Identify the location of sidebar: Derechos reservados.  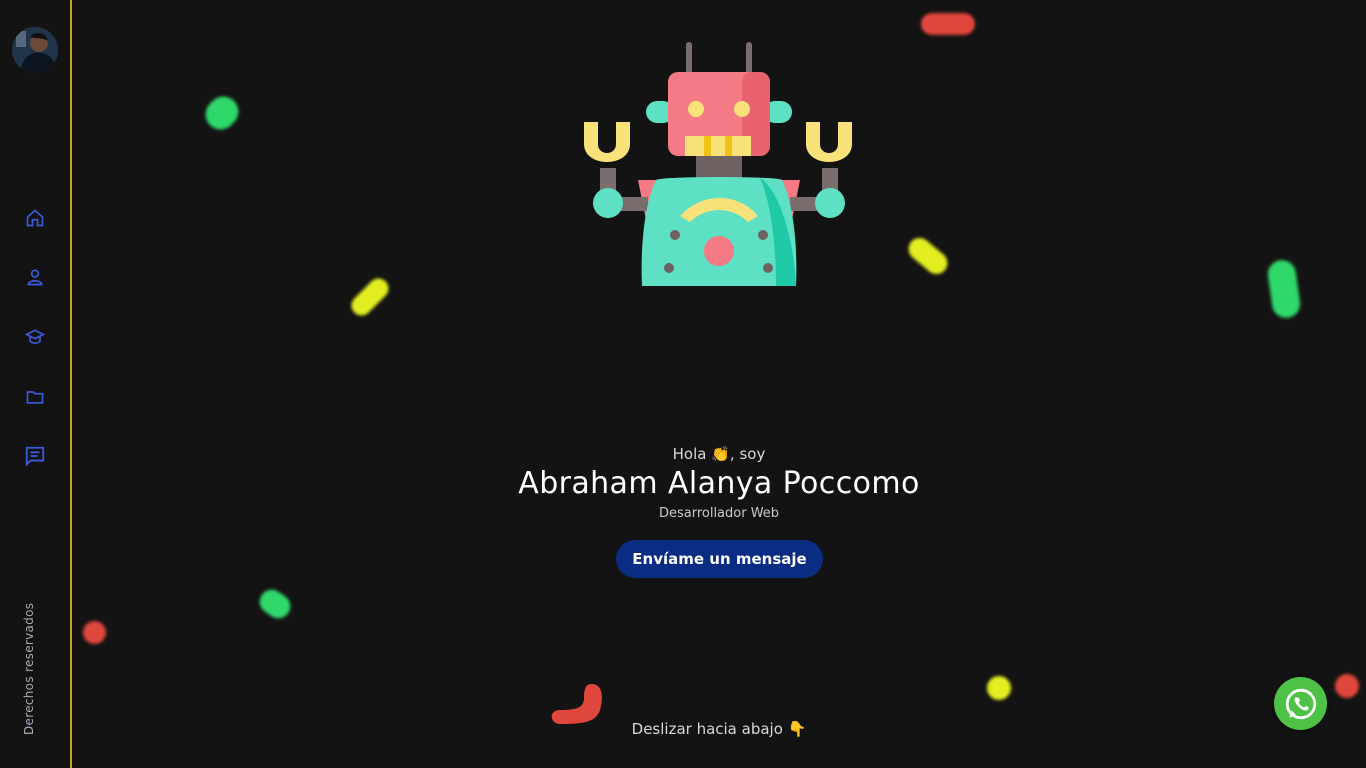
(36, 384).